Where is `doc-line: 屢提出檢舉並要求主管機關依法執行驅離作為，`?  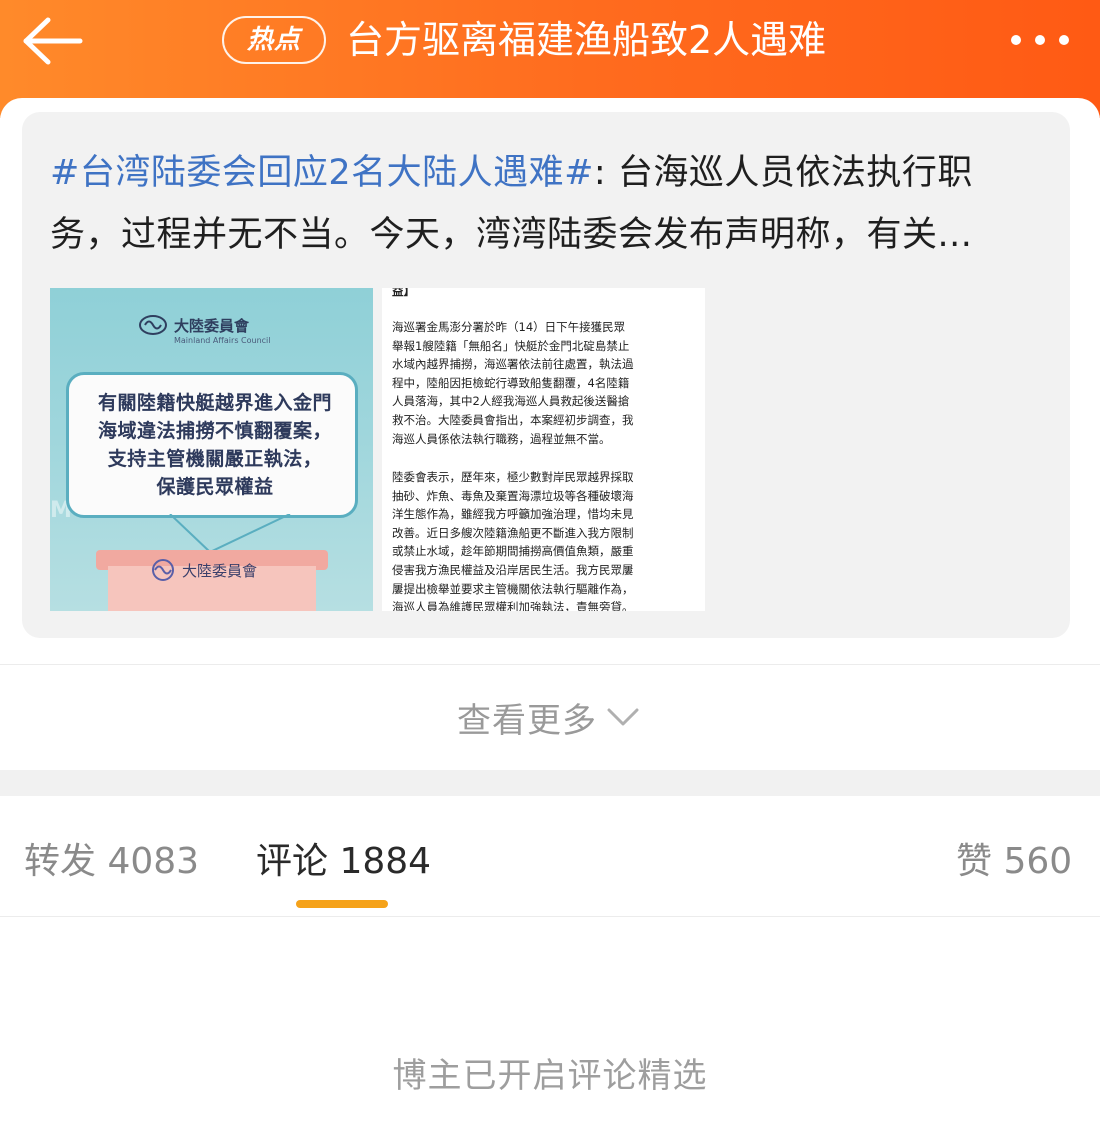 doc-line: 屢提出檢舉並要求主管機關依法執行驅離作為， is located at coordinates (513, 588).